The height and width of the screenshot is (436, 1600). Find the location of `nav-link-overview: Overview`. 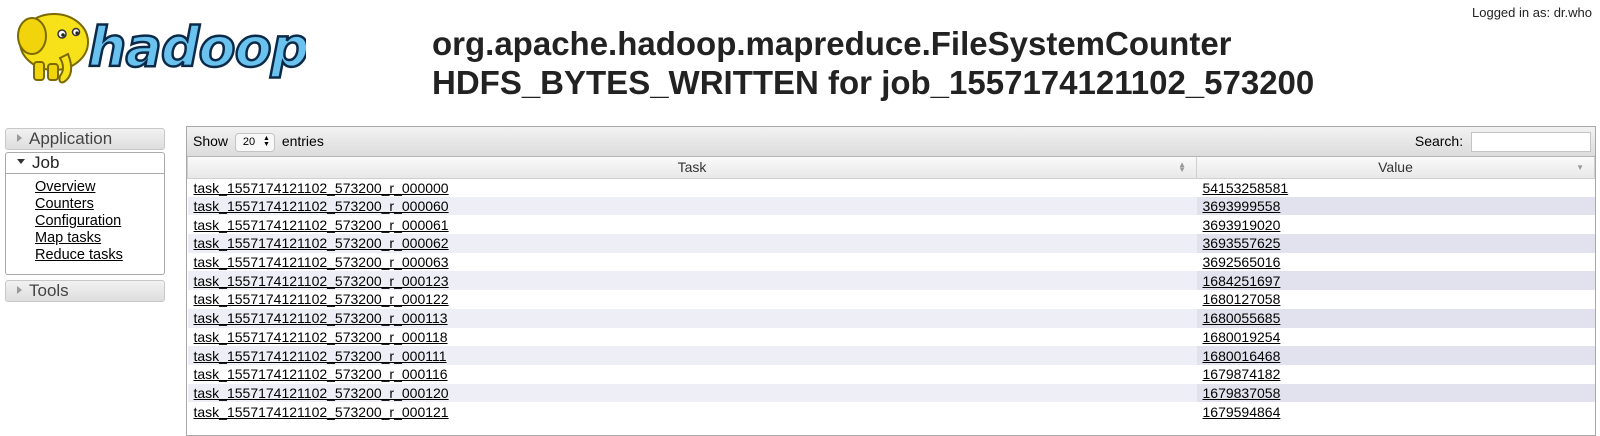

nav-link-overview: Overview is located at coordinates (99, 187).